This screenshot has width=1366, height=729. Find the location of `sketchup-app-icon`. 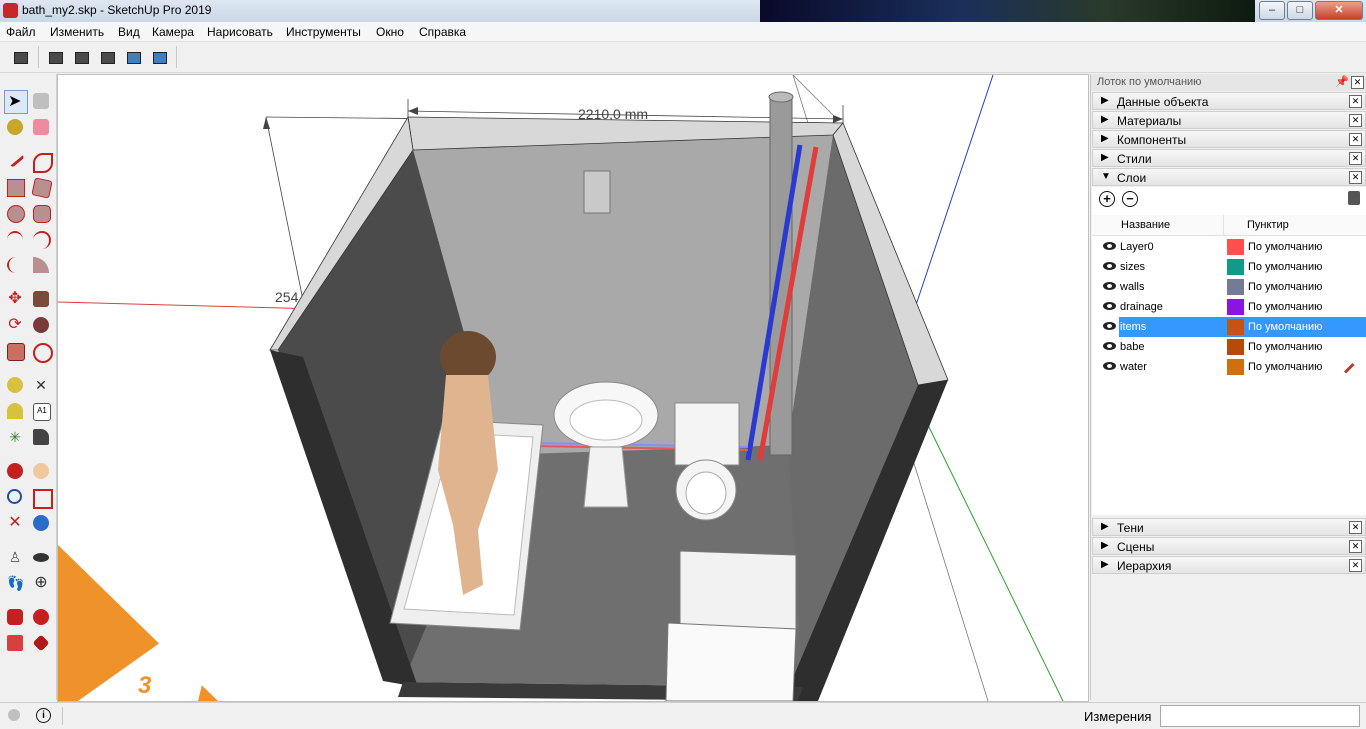

sketchup-app-icon is located at coordinates (10, 10).